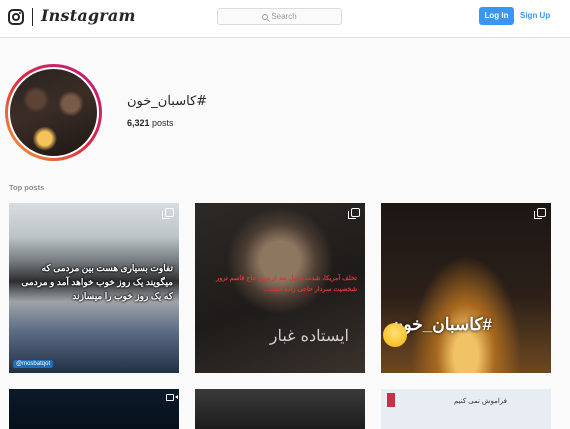  Describe the element at coordinates (284, 16) in the screenshot. I see `search-placeholder: Search` at that location.